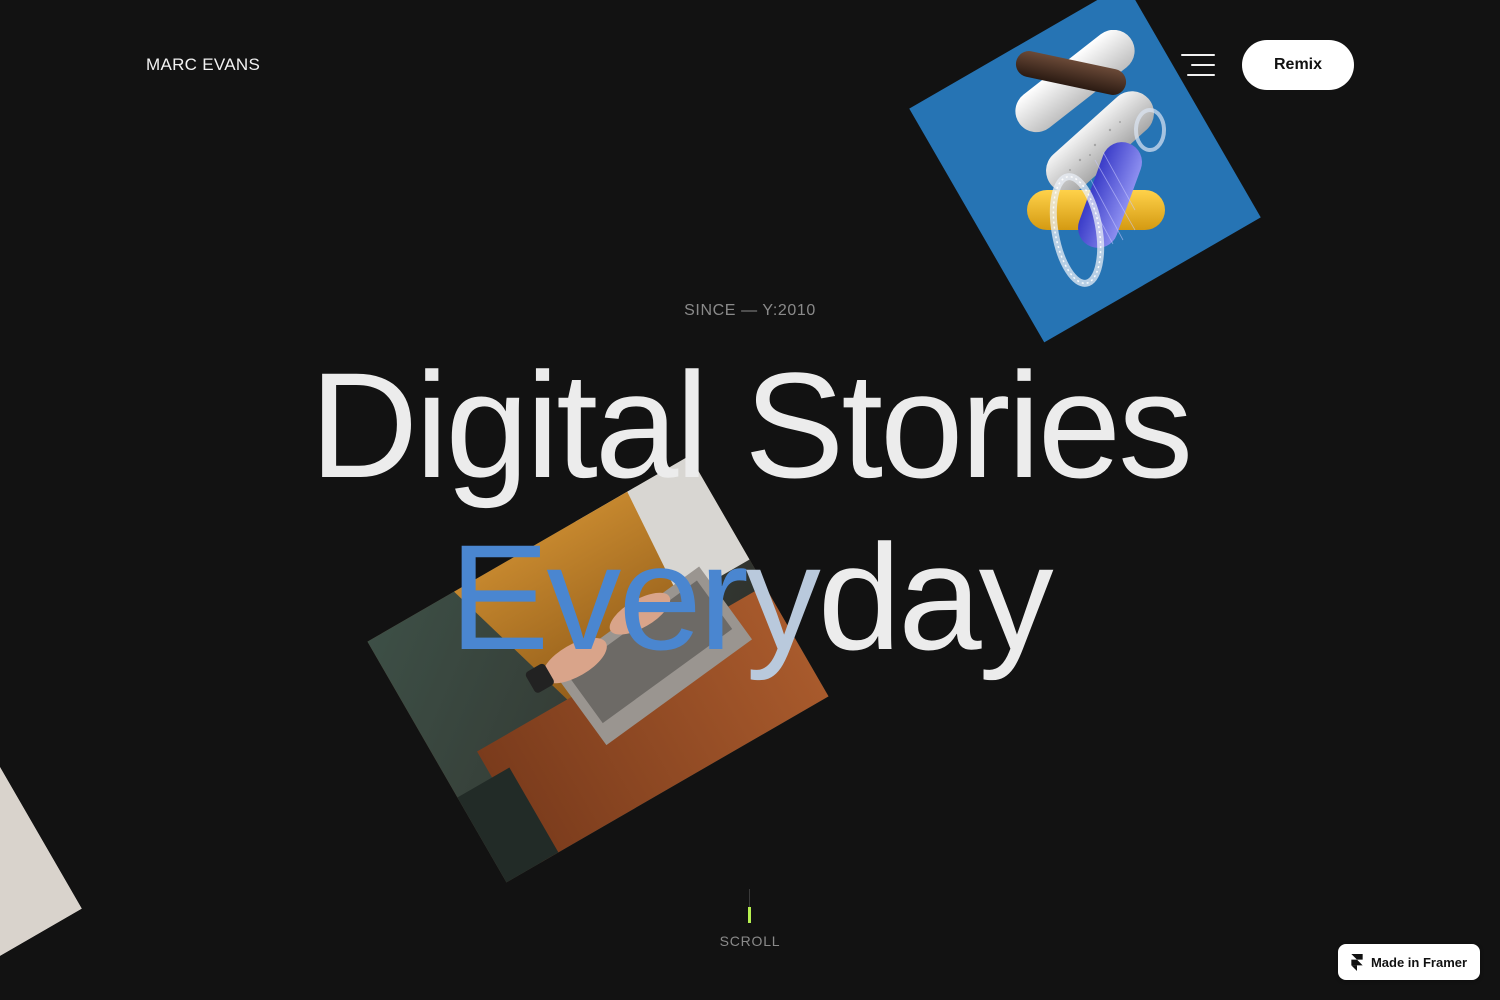 Image resolution: width=1500 pixels, height=1000 pixels. I want to click on made-in-framer-label: Made in Framer, so click(1419, 962).